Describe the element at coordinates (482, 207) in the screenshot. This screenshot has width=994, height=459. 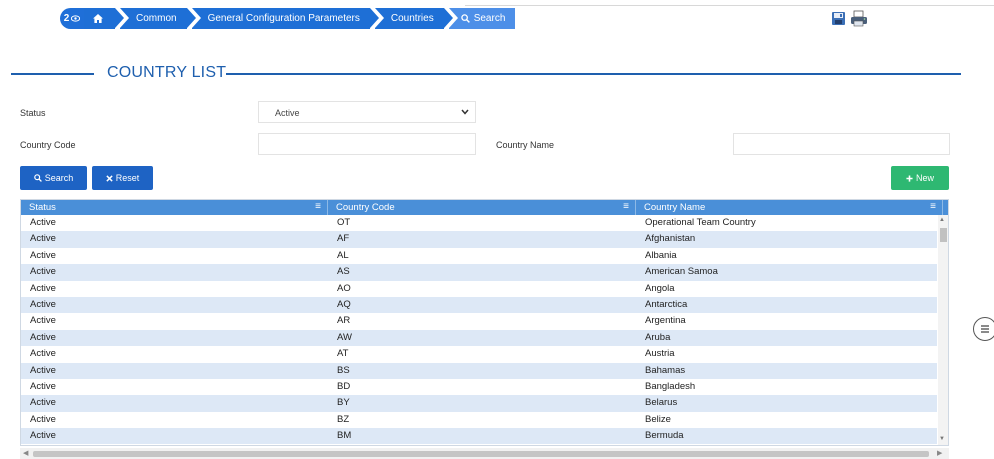
I see `column-header-country-code: Country Code ≡` at that location.